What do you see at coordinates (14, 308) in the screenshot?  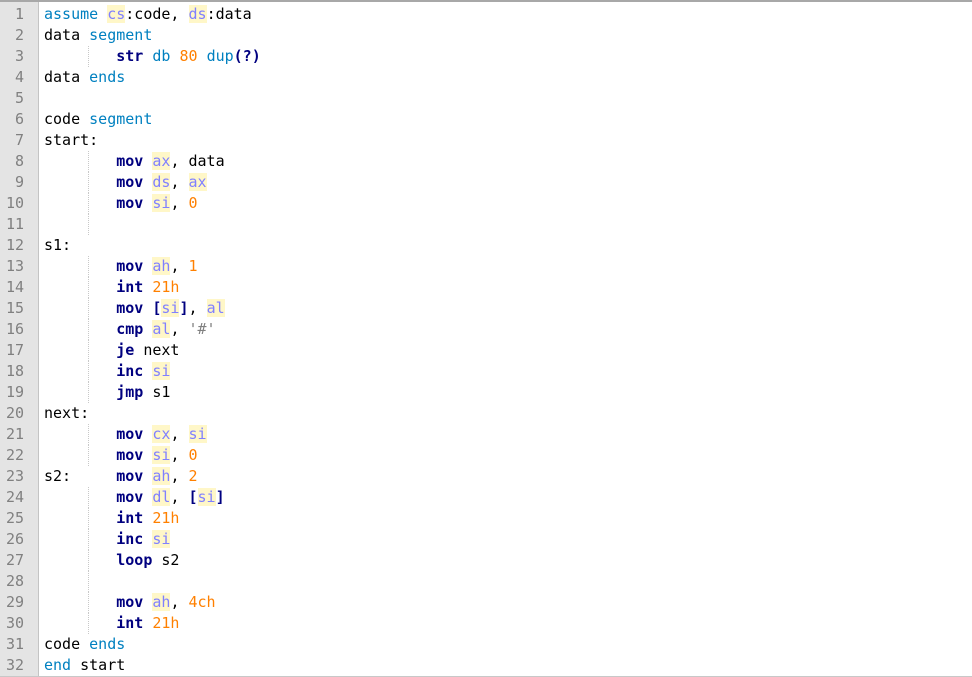 I see `line-number: 15` at bounding box center [14, 308].